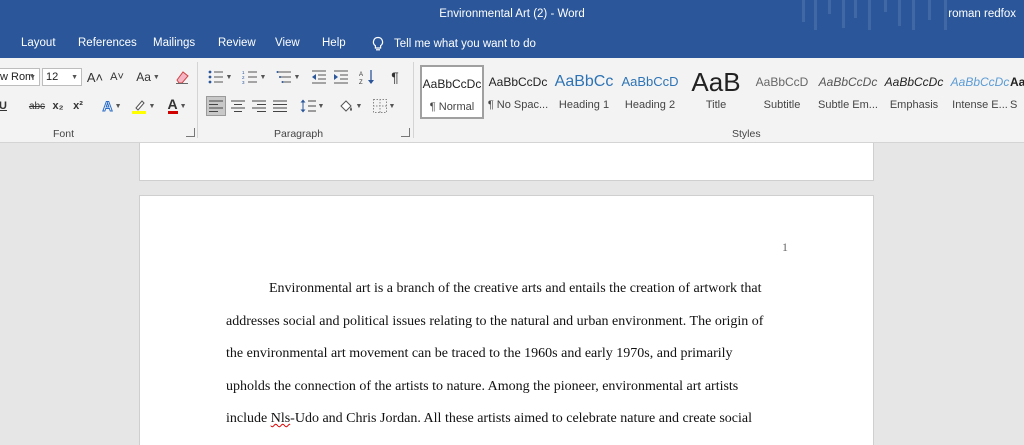 The width and height of the screenshot is (1024, 445). What do you see at coordinates (287, 43) in the screenshot?
I see `tab-view: View` at bounding box center [287, 43].